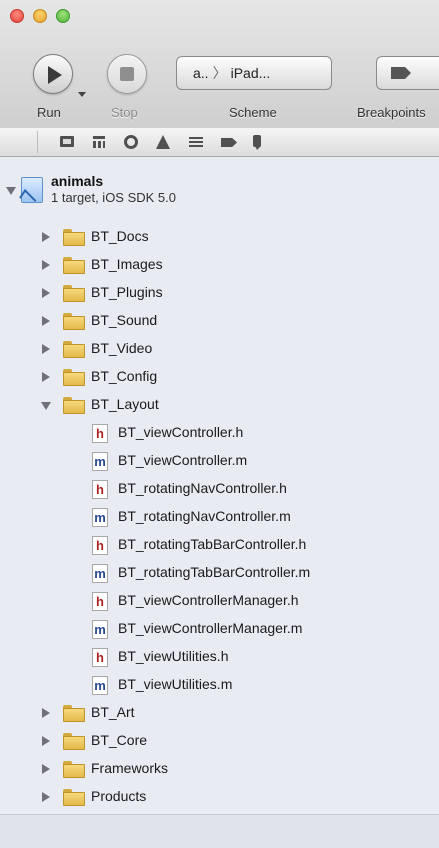 This screenshot has width=439, height=848. I want to click on breakpoint-icon, so click(401, 73).